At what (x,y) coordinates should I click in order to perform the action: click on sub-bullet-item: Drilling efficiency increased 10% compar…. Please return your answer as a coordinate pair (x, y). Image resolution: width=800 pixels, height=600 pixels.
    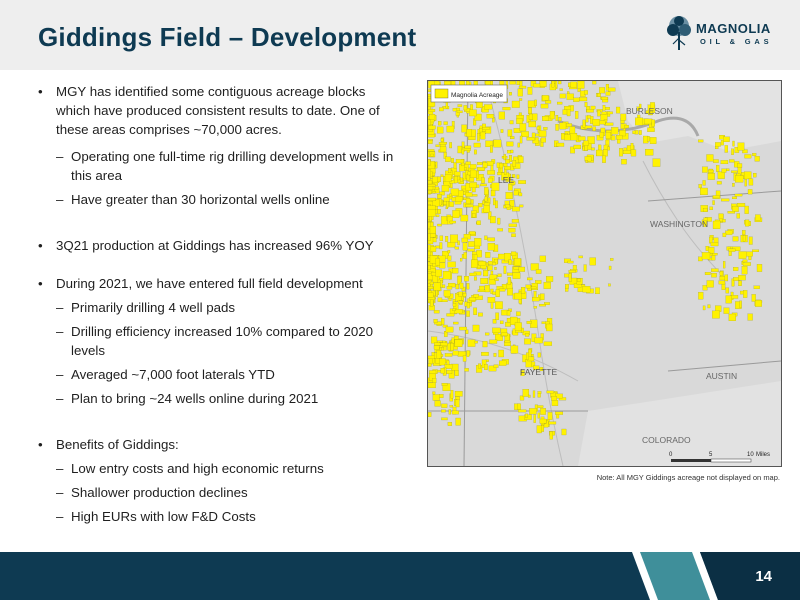
    Looking at the image, I should click on (218, 341).